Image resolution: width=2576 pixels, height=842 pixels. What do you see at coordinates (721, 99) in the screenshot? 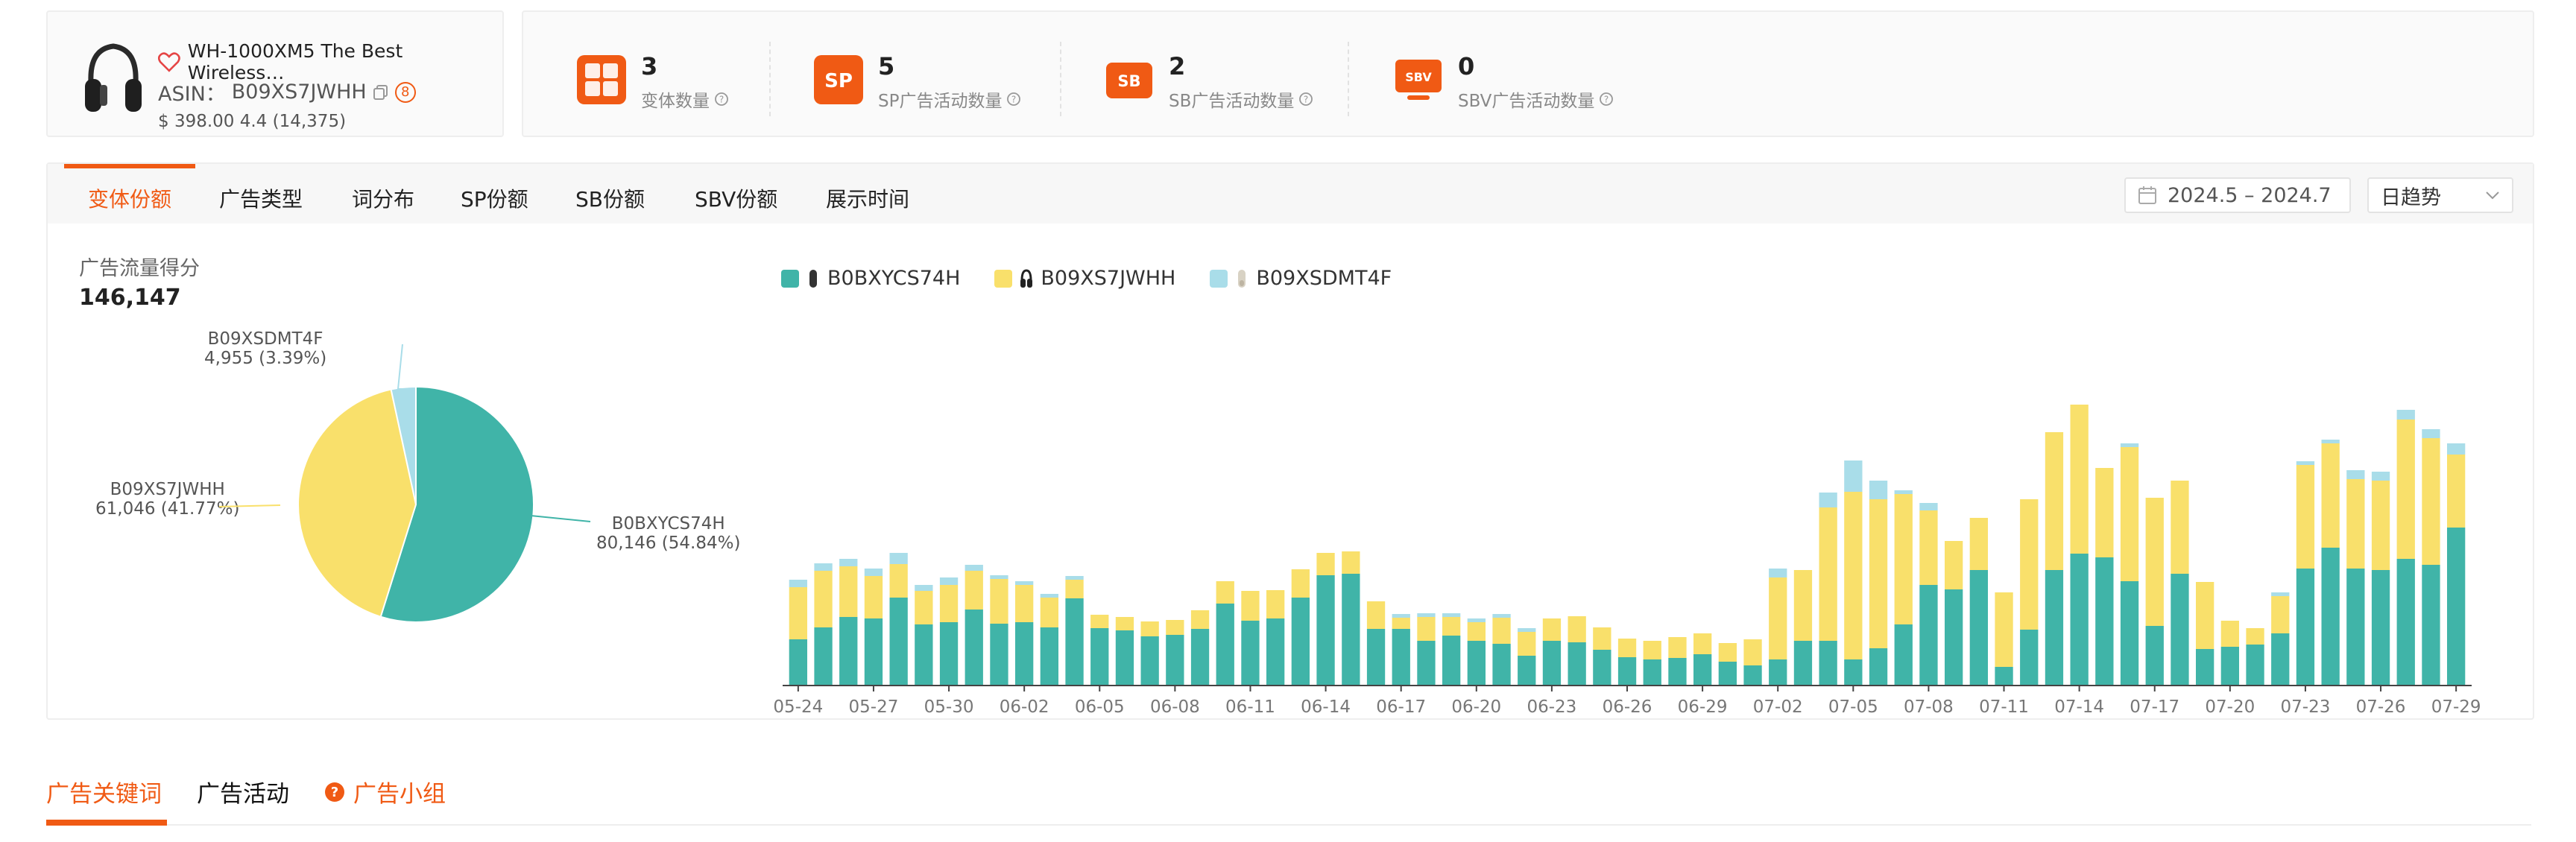
I see `help-icon: ?` at bounding box center [721, 99].